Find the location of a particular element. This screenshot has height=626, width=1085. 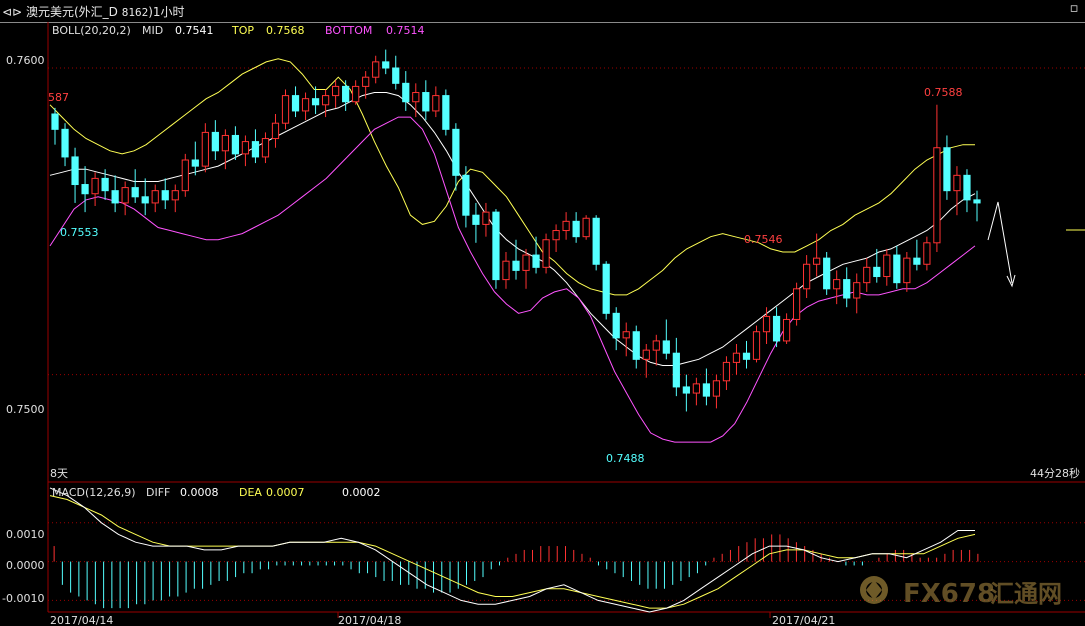

macd-label: MACD(12,26,9) is located at coordinates (94, 492).